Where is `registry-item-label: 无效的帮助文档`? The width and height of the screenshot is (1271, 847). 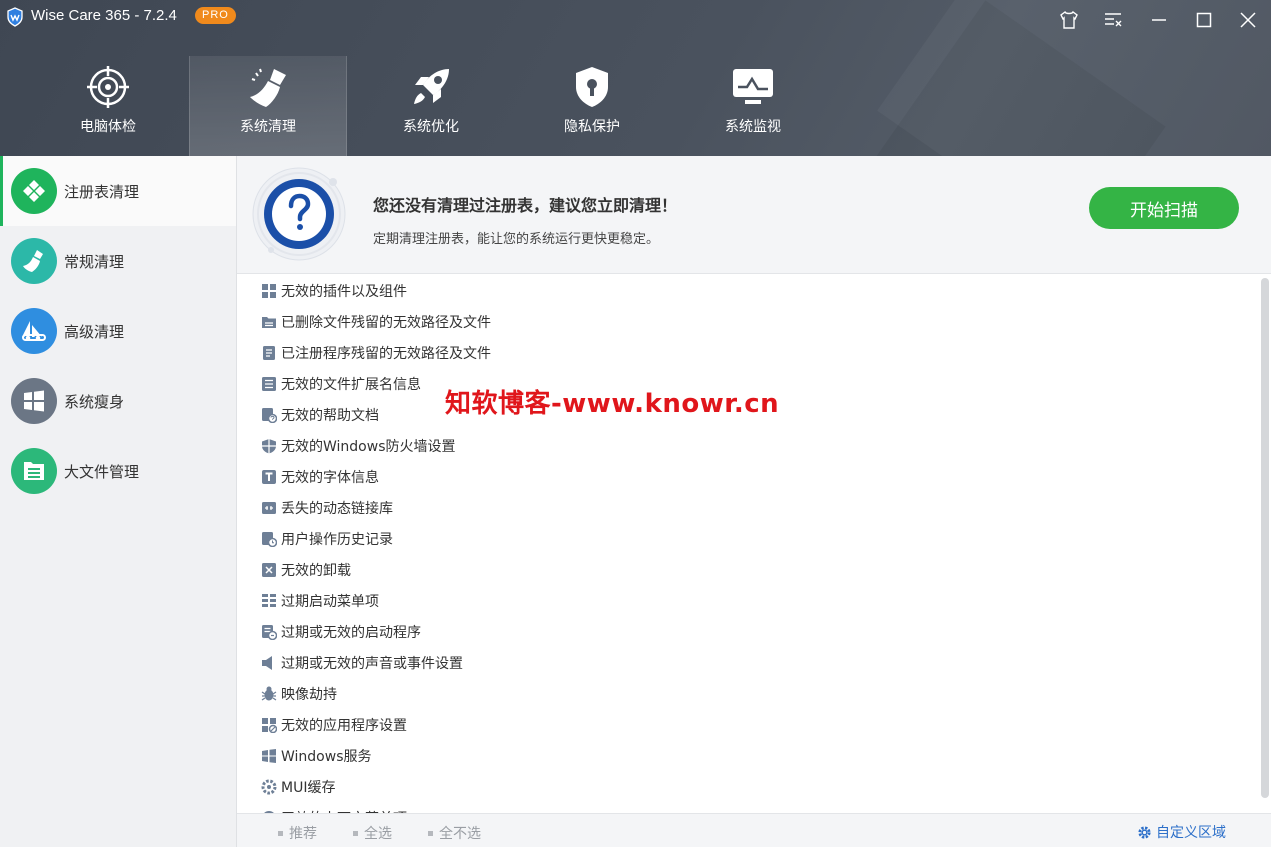
registry-item-label: 无效的帮助文档 is located at coordinates (330, 415).